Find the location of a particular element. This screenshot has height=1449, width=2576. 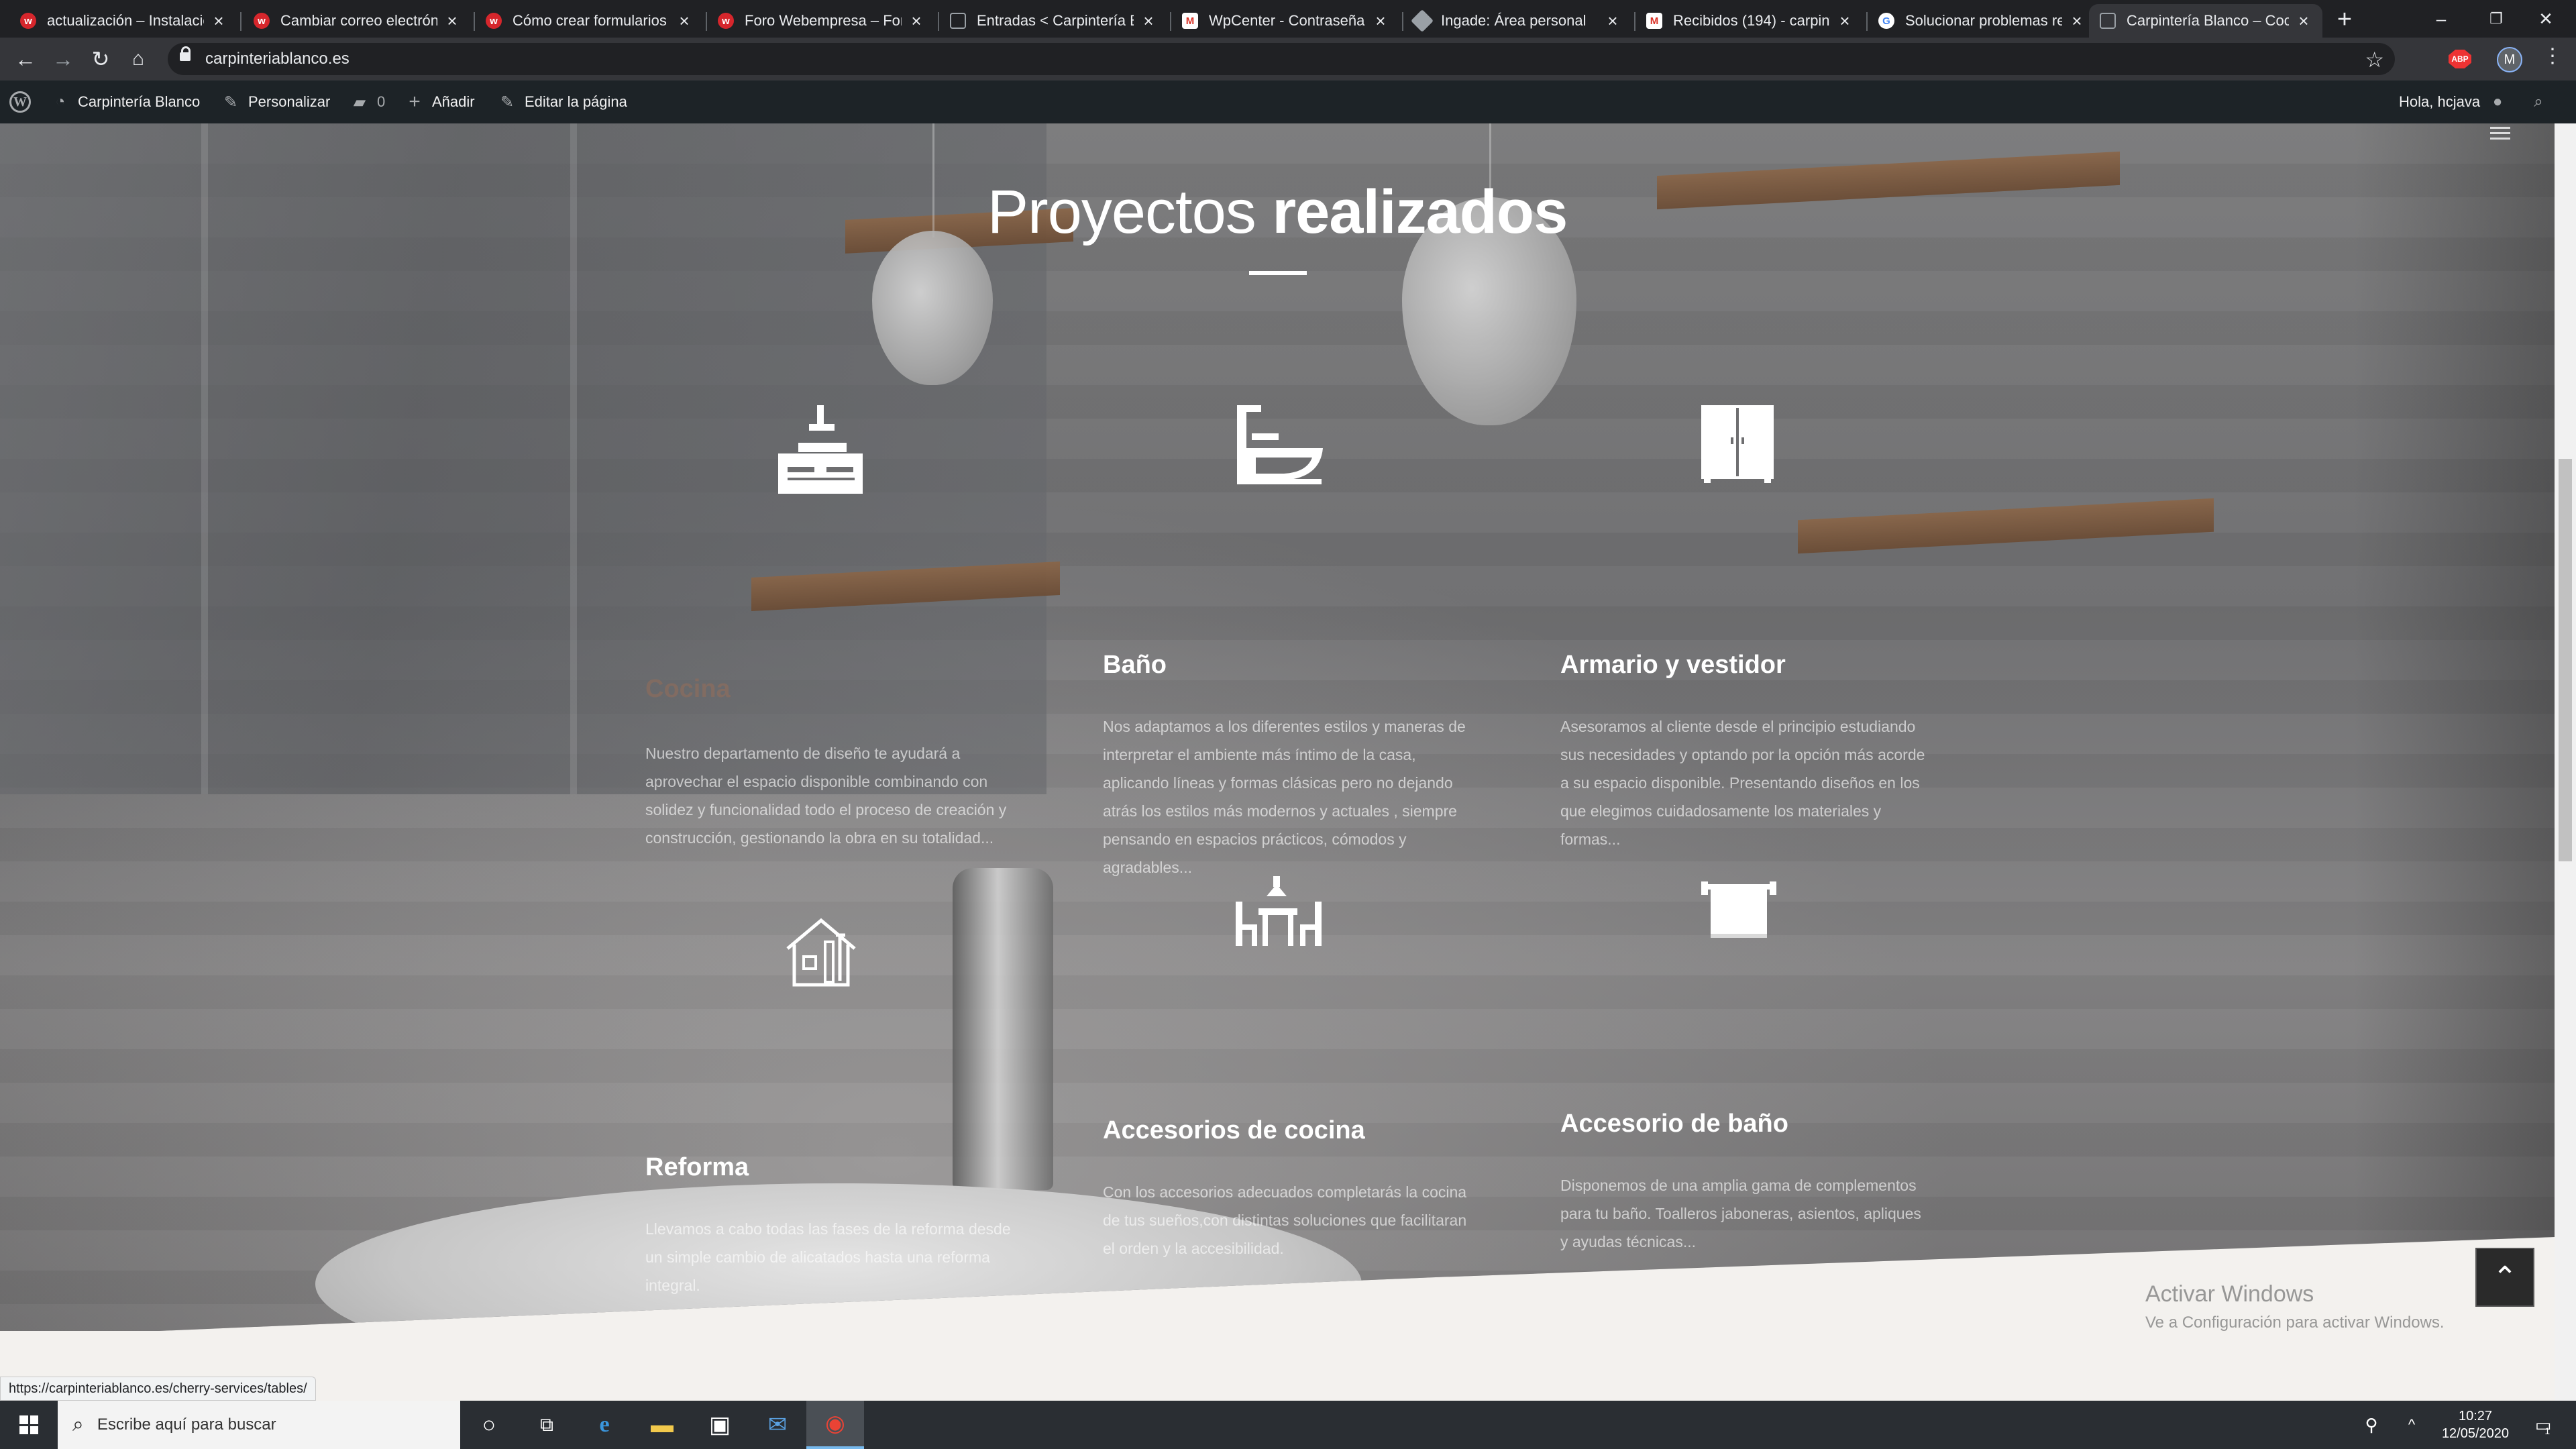

chrome-menu-icon: ⋮ is located at coordinates (2552, 56).